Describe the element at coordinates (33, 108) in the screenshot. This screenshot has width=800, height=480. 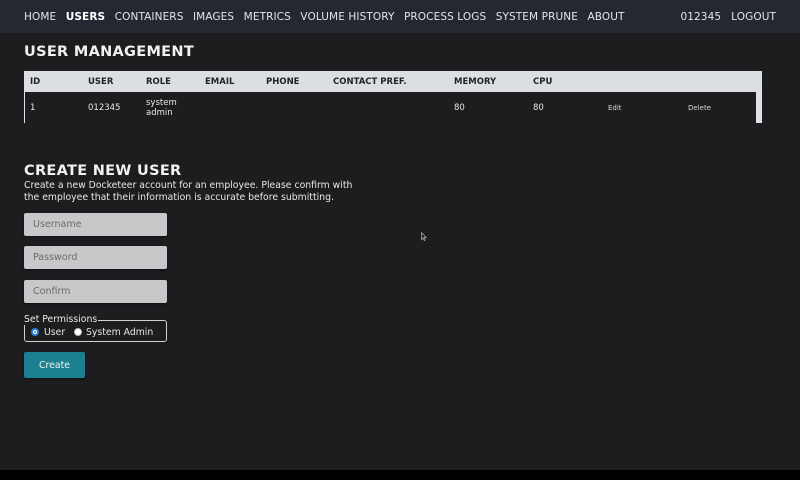
I see `cell-id: 1` at that location.